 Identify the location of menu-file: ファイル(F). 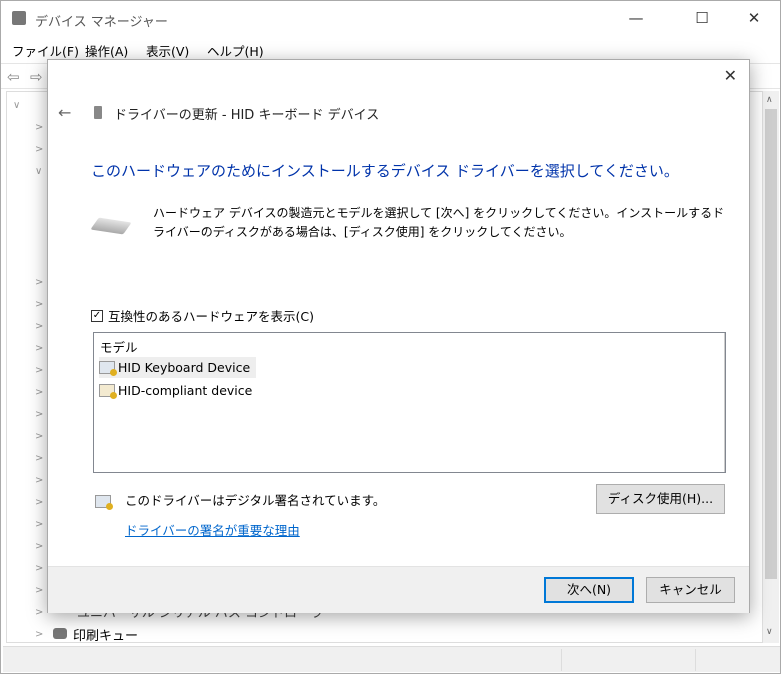
(45, 50).